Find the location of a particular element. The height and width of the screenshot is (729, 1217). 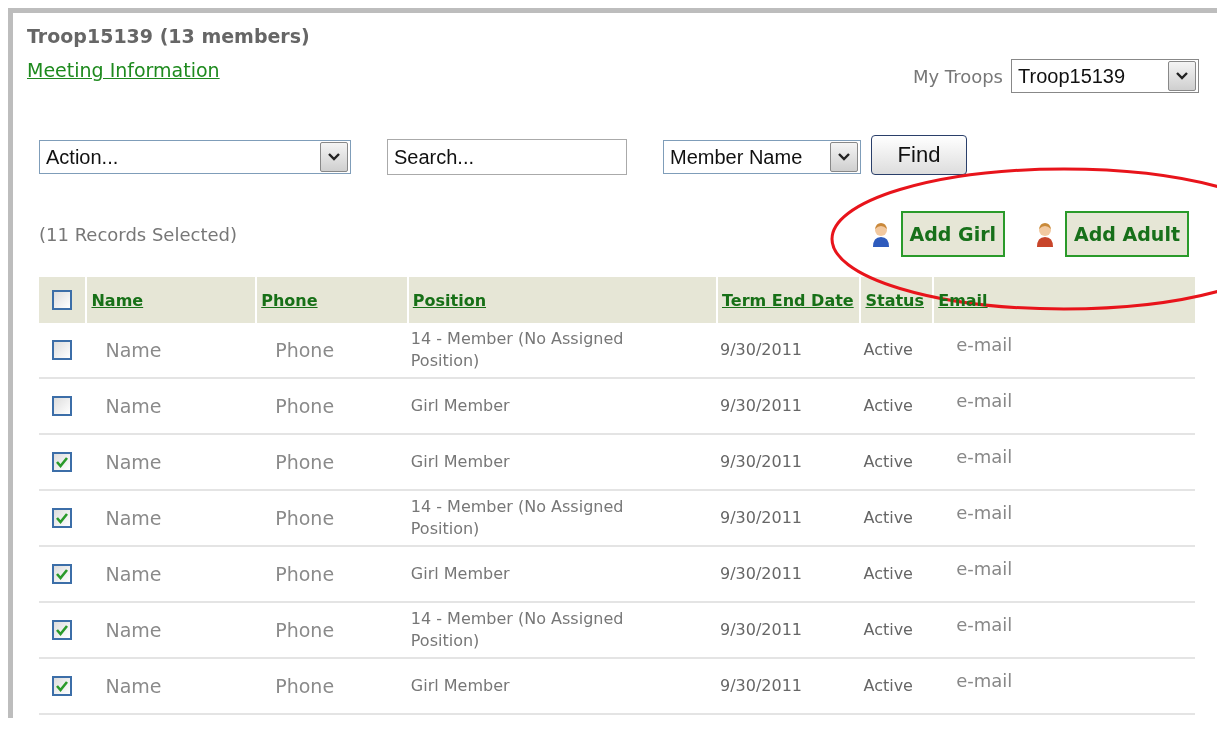

selection-count: (11 Records Selected) is located at coordinates (138, 234).